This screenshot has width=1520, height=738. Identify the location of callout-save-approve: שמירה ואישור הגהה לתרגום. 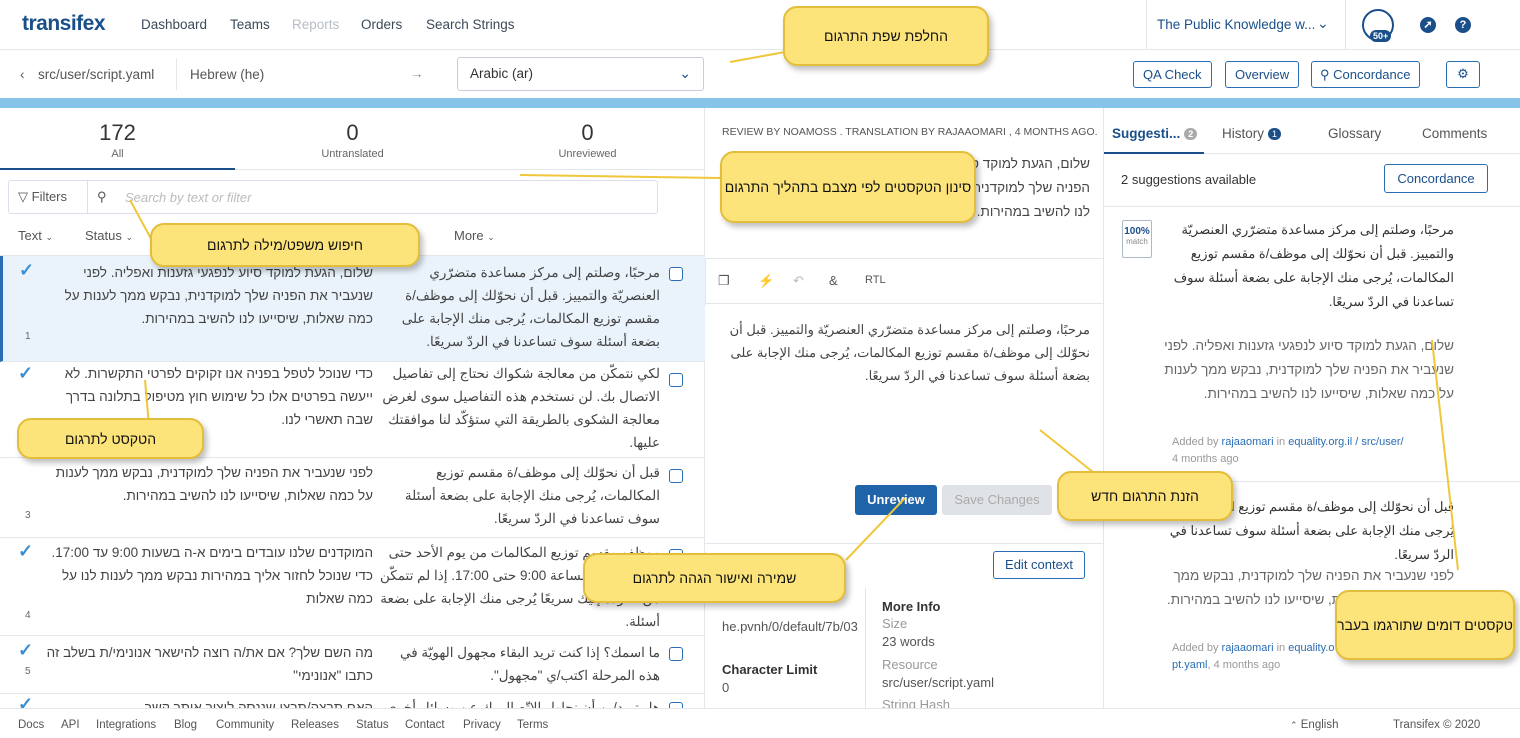
(714, 578).